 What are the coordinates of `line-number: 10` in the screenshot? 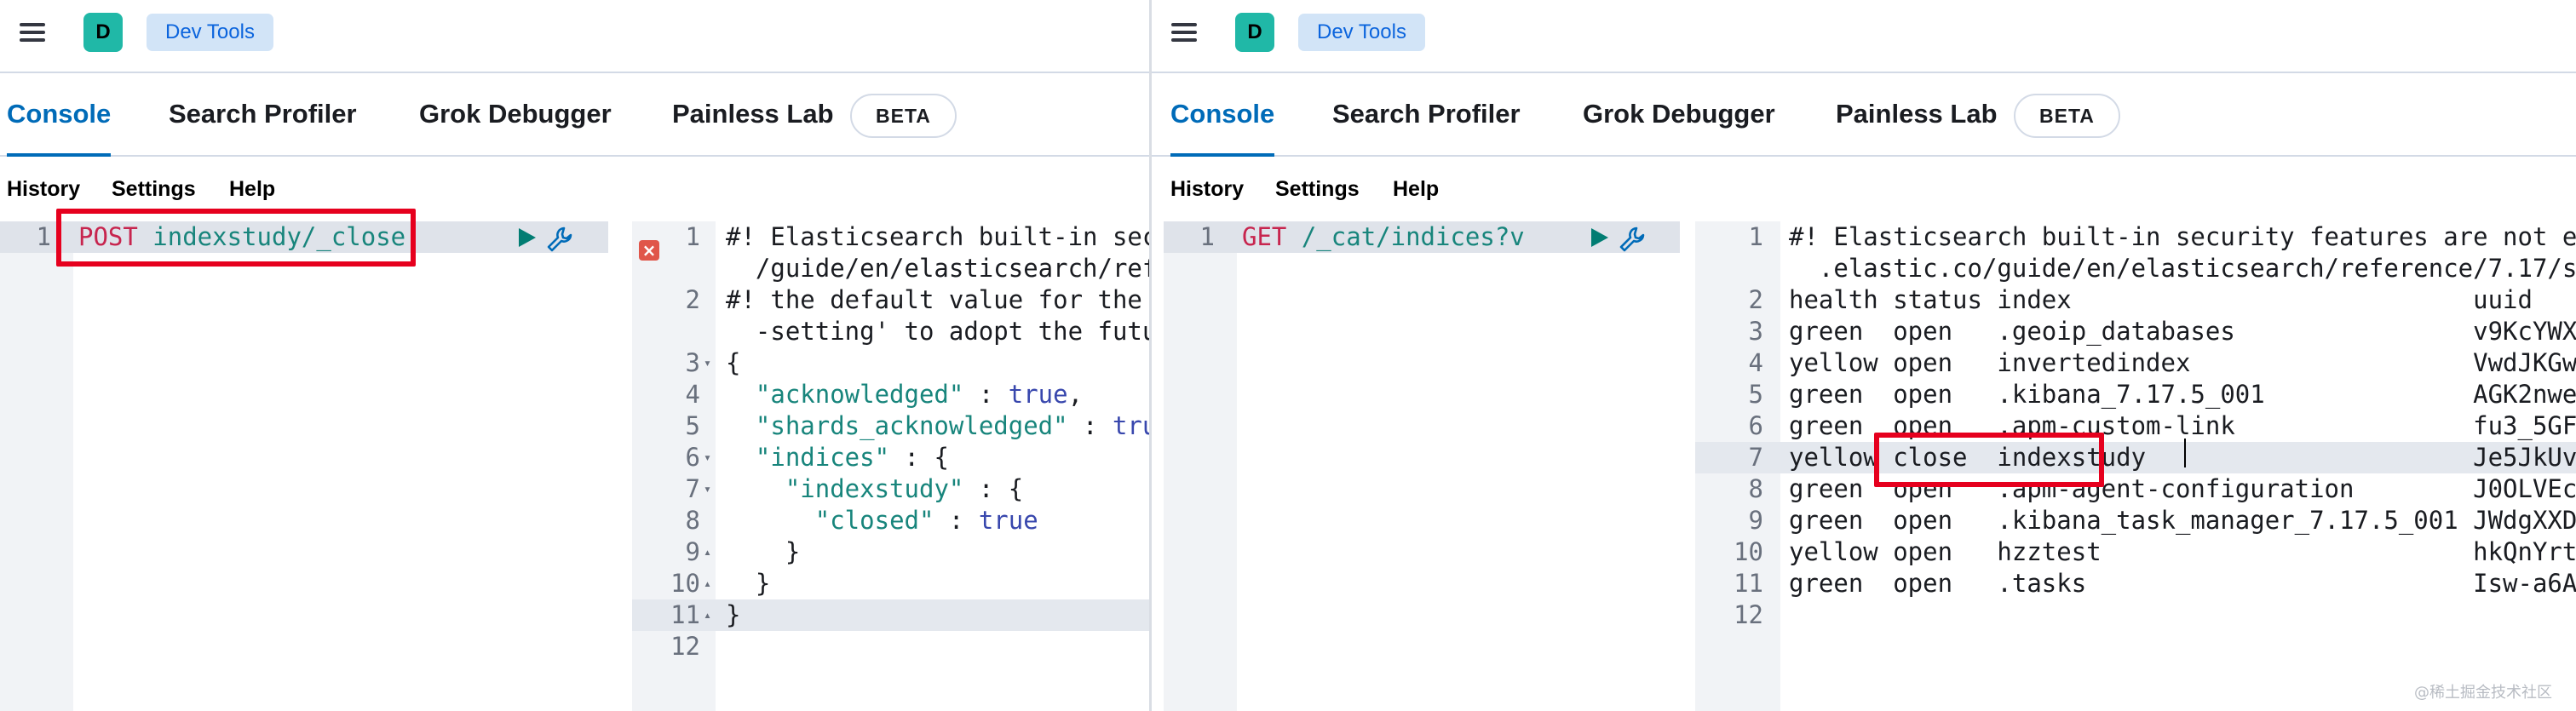 It's located at (1749, 551).